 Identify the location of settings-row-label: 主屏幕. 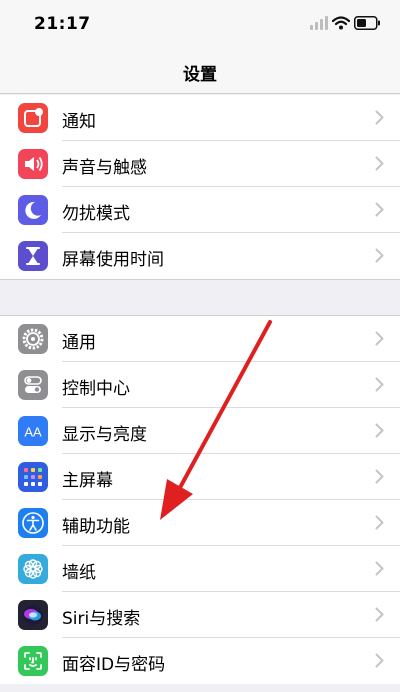
(87, 481).